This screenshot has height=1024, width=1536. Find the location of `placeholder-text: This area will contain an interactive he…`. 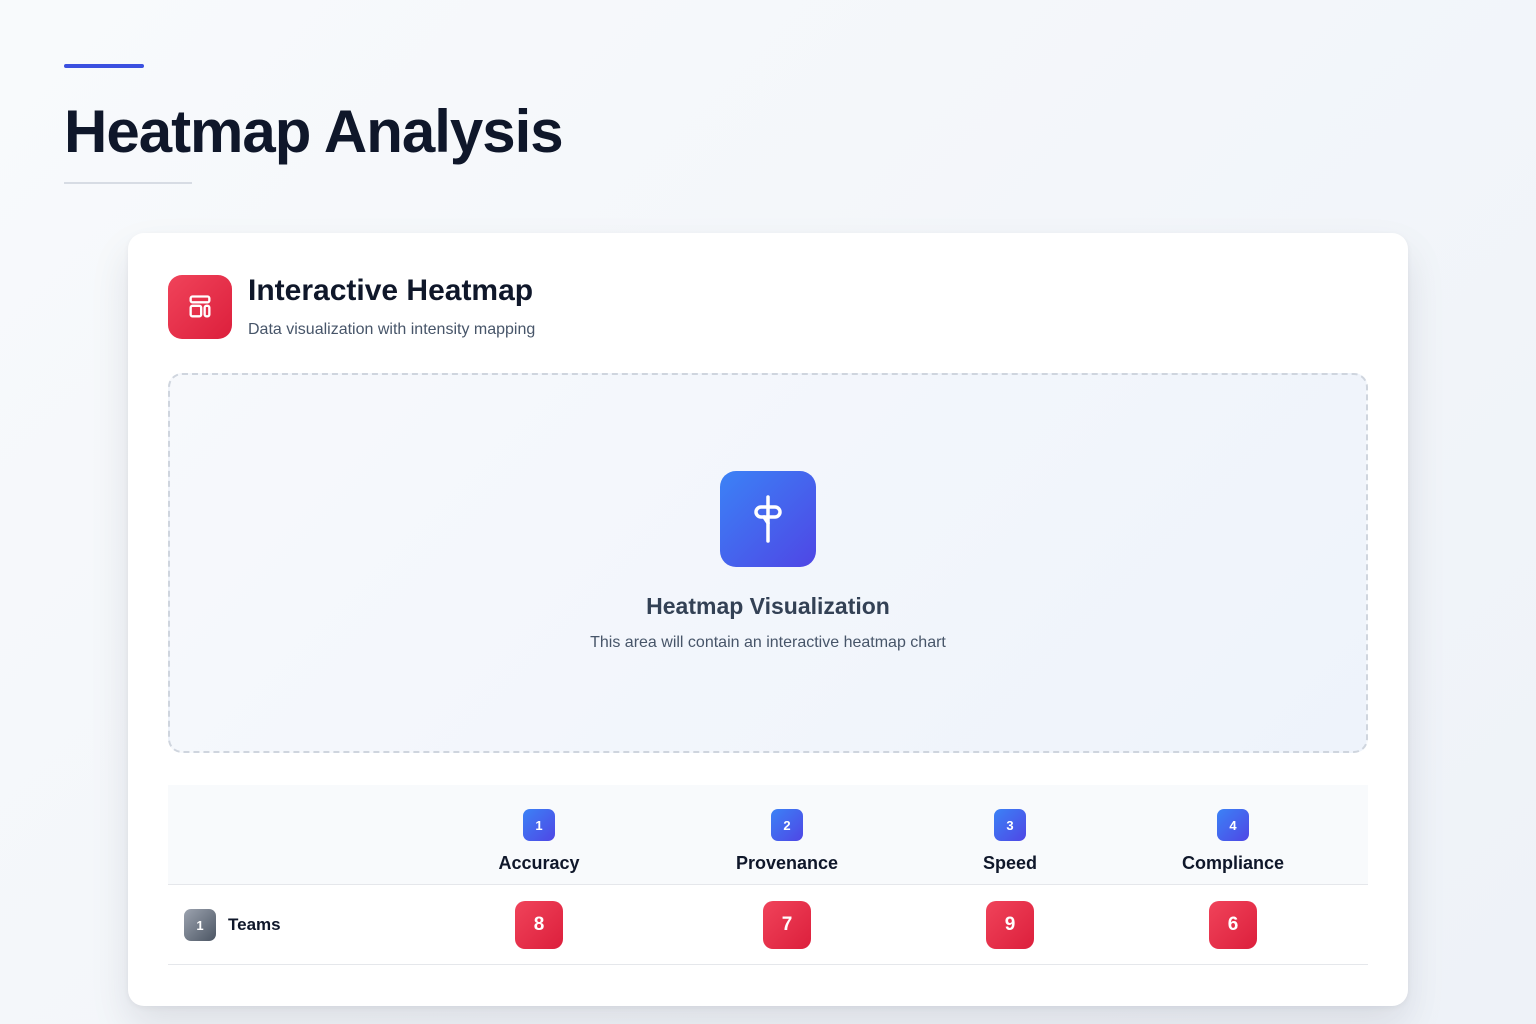

placeholder-text: This area will contain an interactive he… is located at coordinates (768, 642).